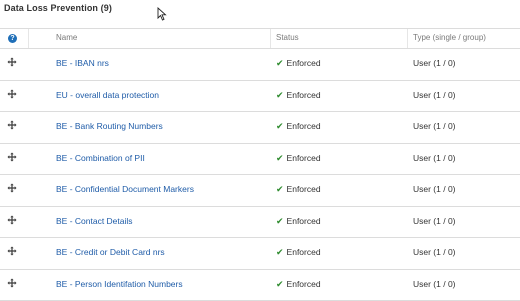 The width and height of the screenshot is (520, 301). What do you see at coordinates (66, 37) in the screenshot?
I see `column-header-name: Name` at bounding box center [66, 37].